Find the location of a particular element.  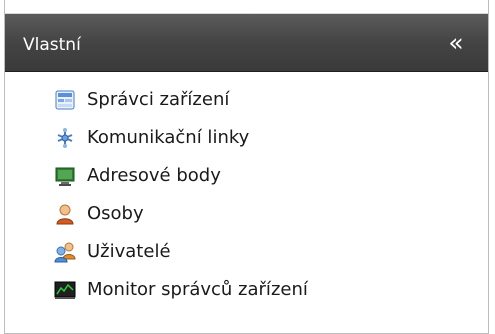

sidebar-item-monitor-spravcu-zarizeni: Monitor správců zařízení is located at coordinates (181, 290).